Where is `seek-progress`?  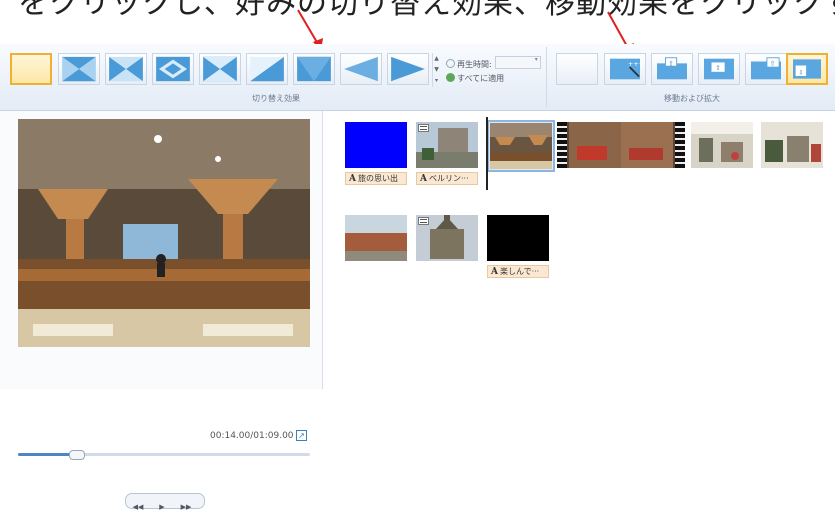
seek-progress is located at coordinates (47, 454).